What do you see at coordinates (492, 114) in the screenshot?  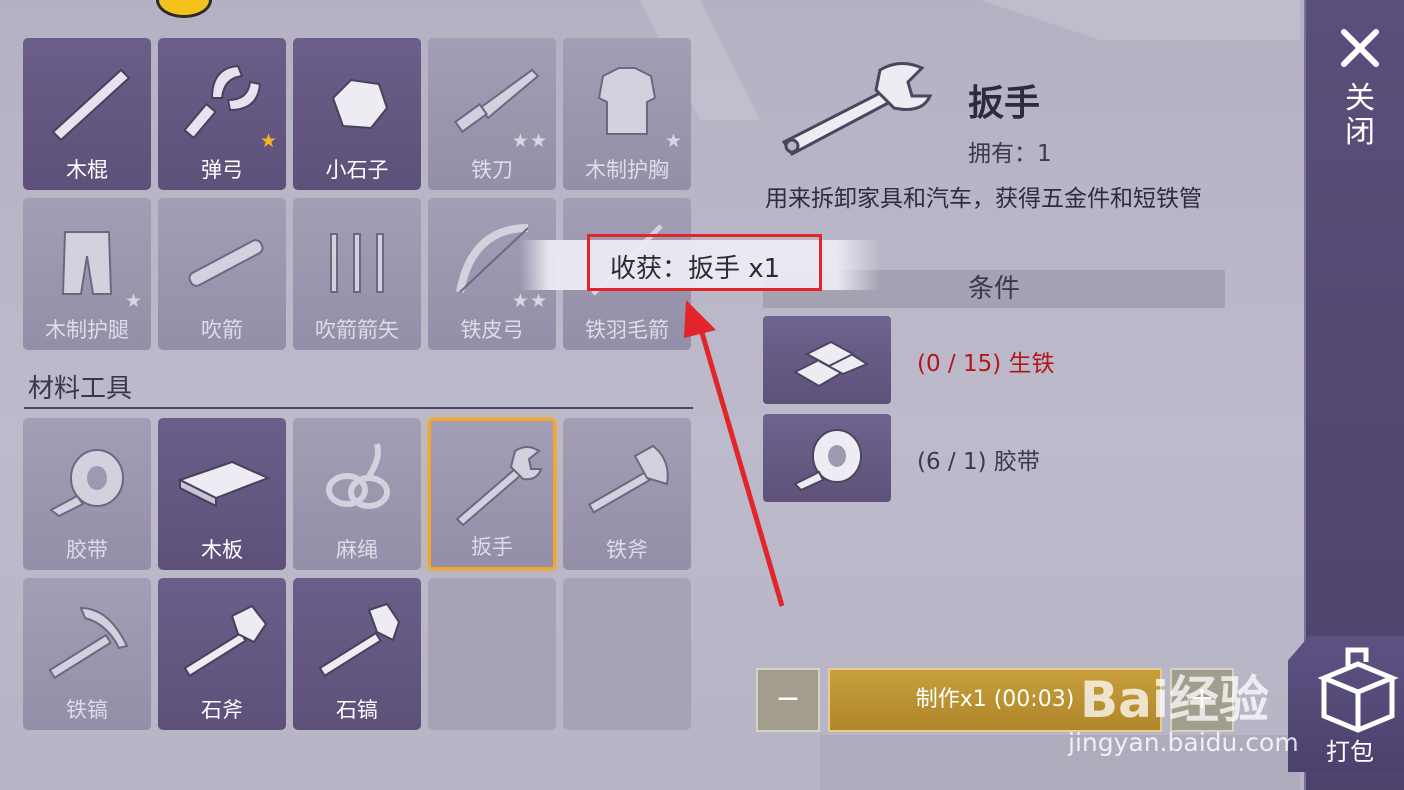 I see `slot-iron-knife: ★★ 铁刀` at bounding box center [492, 114].